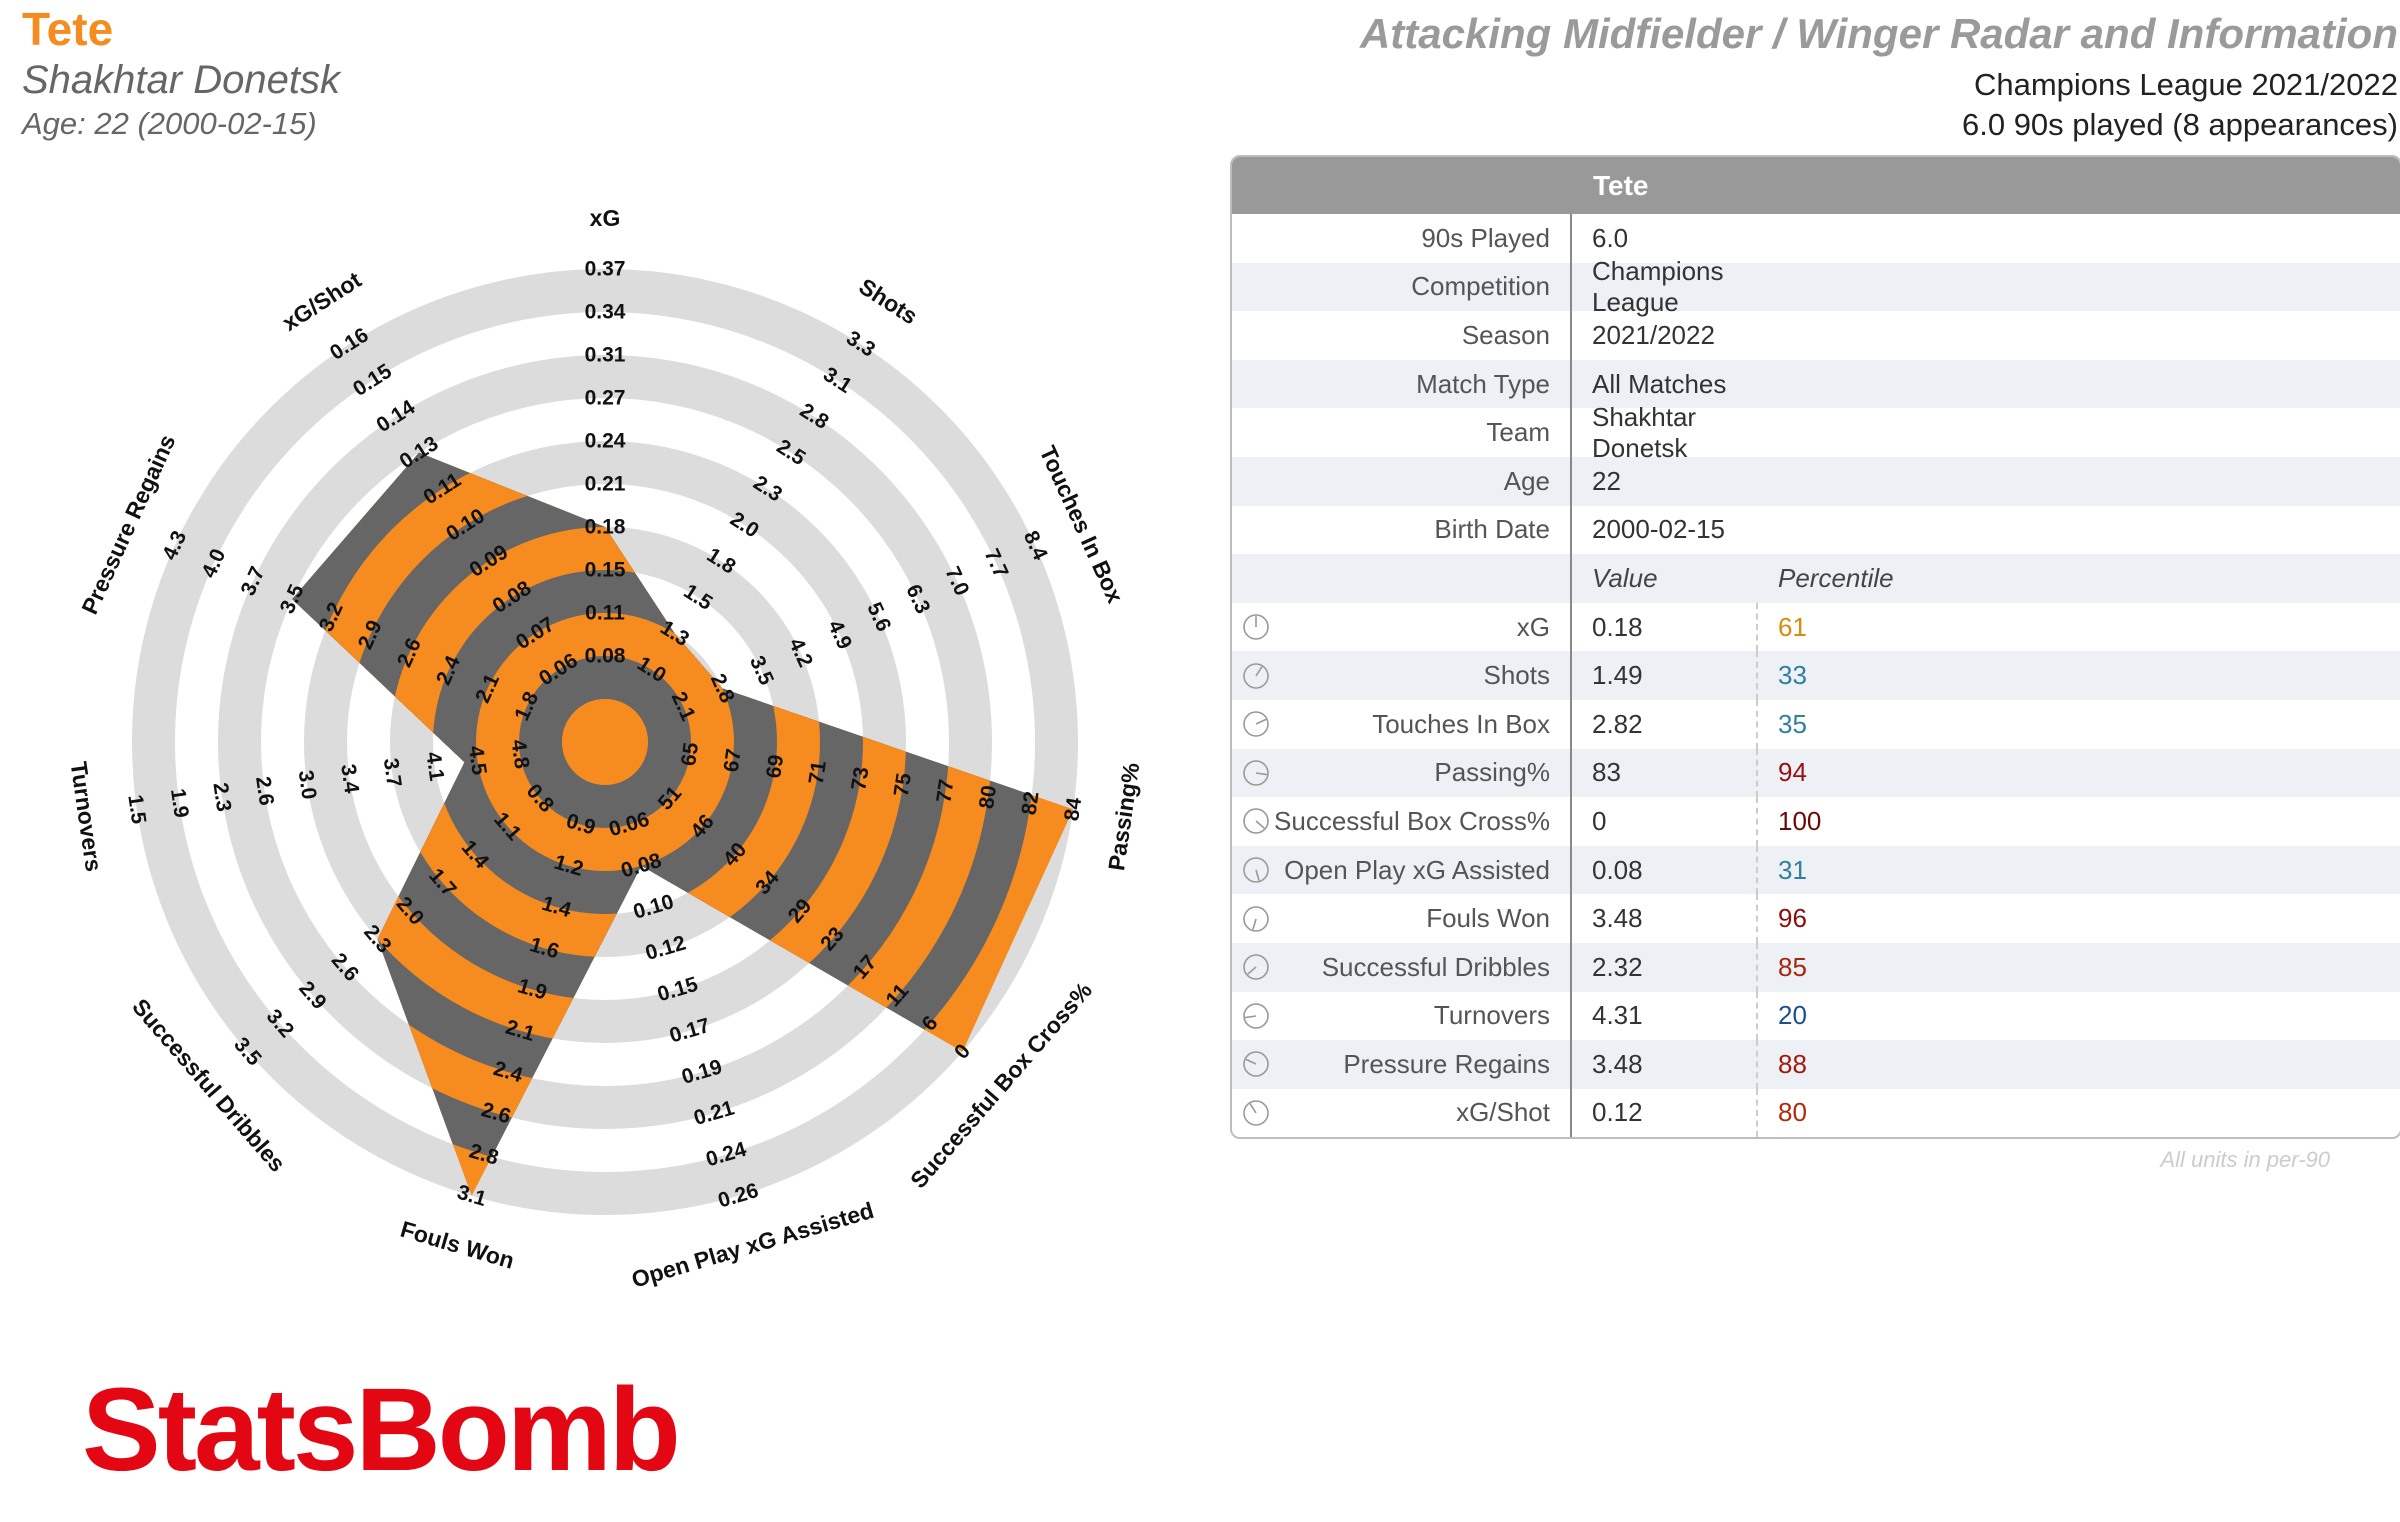 Image resolution: width=2400 pixels, height=1522 pixels. Describe the element at coordinates (903, 784) in the screenshot. I see `tick-label: 75` at that location.